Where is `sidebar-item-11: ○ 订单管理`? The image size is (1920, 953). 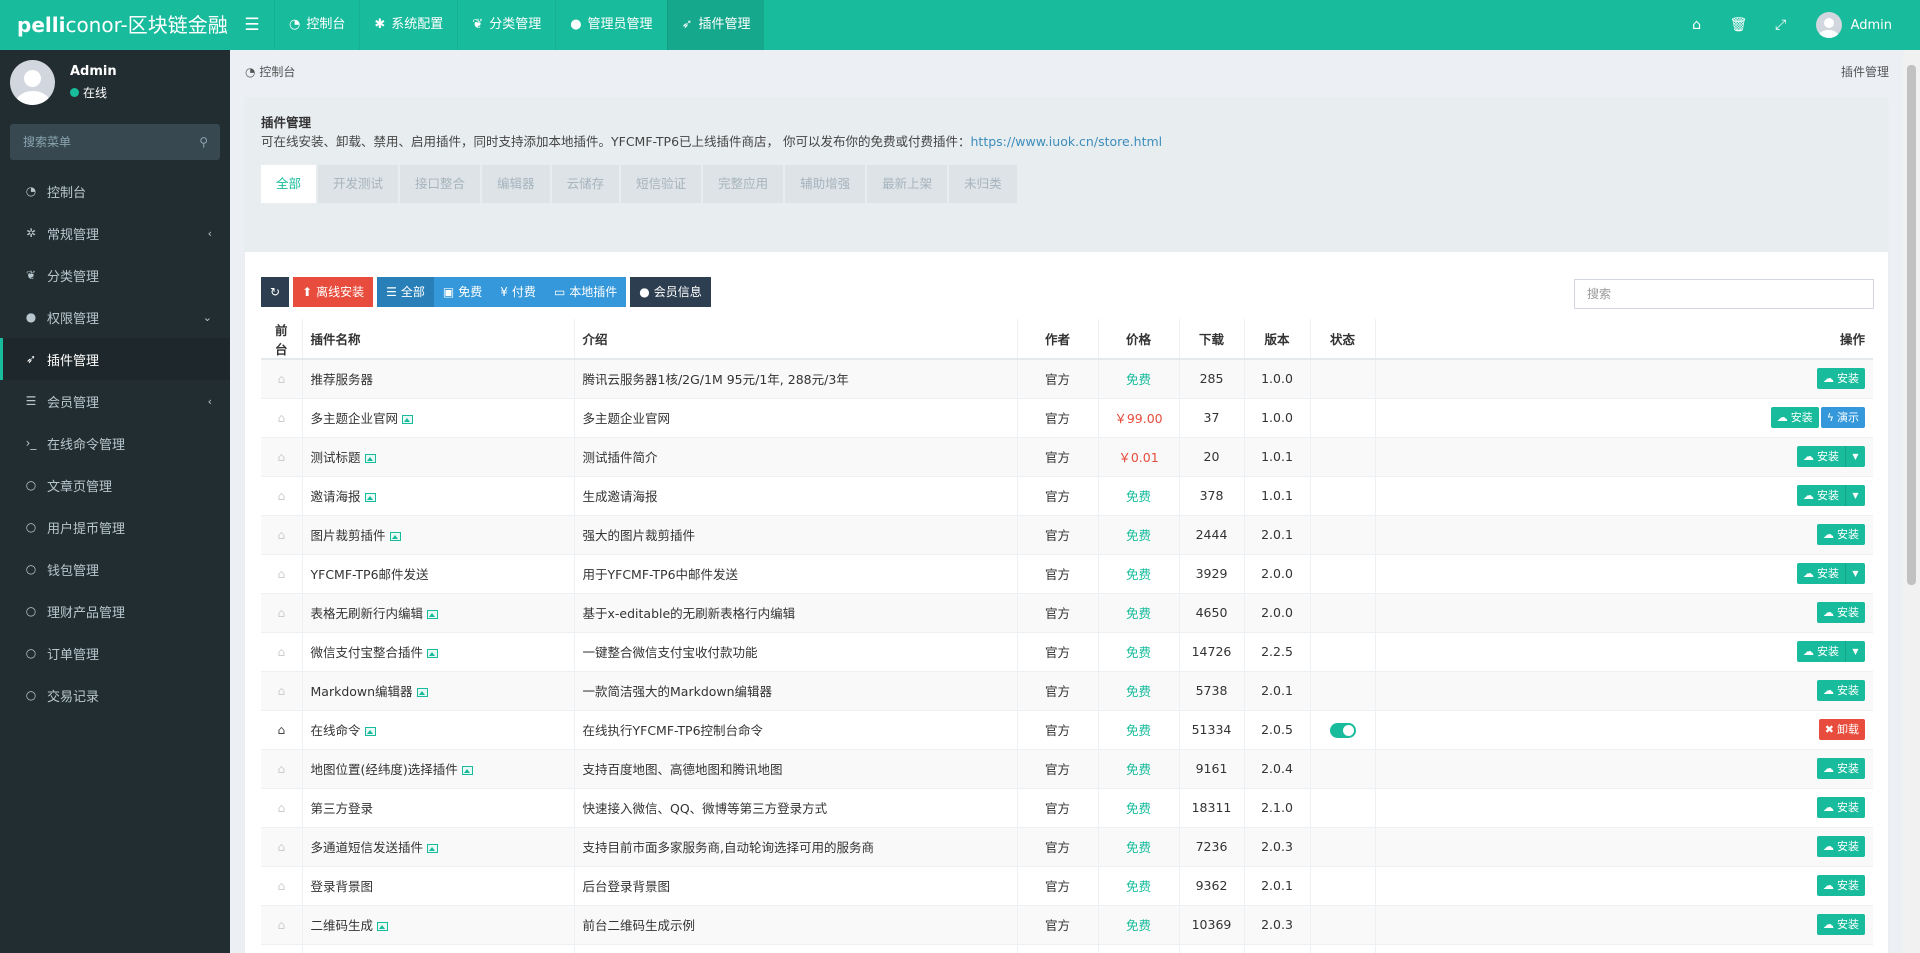 sidebar-item-11: ○ 订单管理 is located at coordinates (115, 653).